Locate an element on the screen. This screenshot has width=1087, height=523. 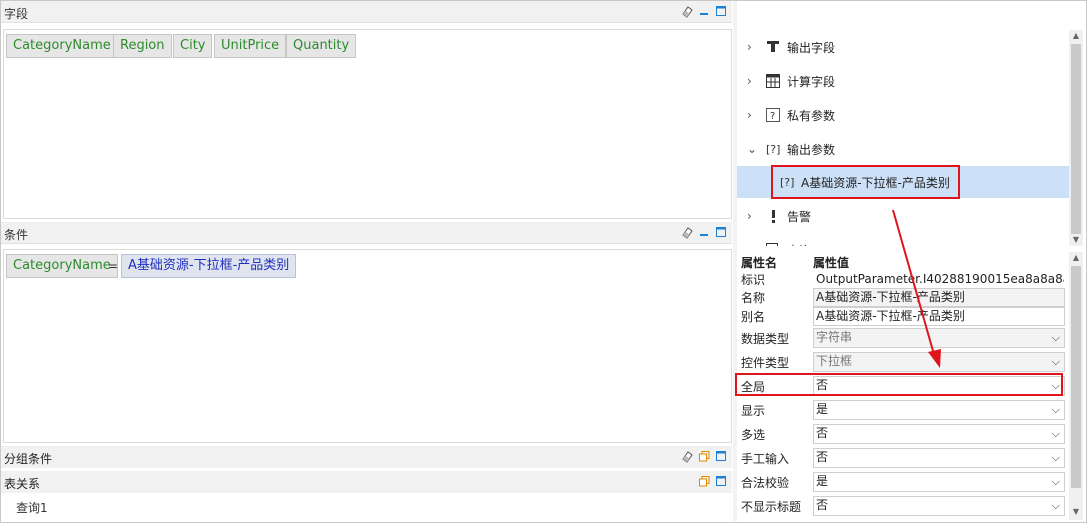
field-chip: UnitPrice is located at coordinates (250, 46).